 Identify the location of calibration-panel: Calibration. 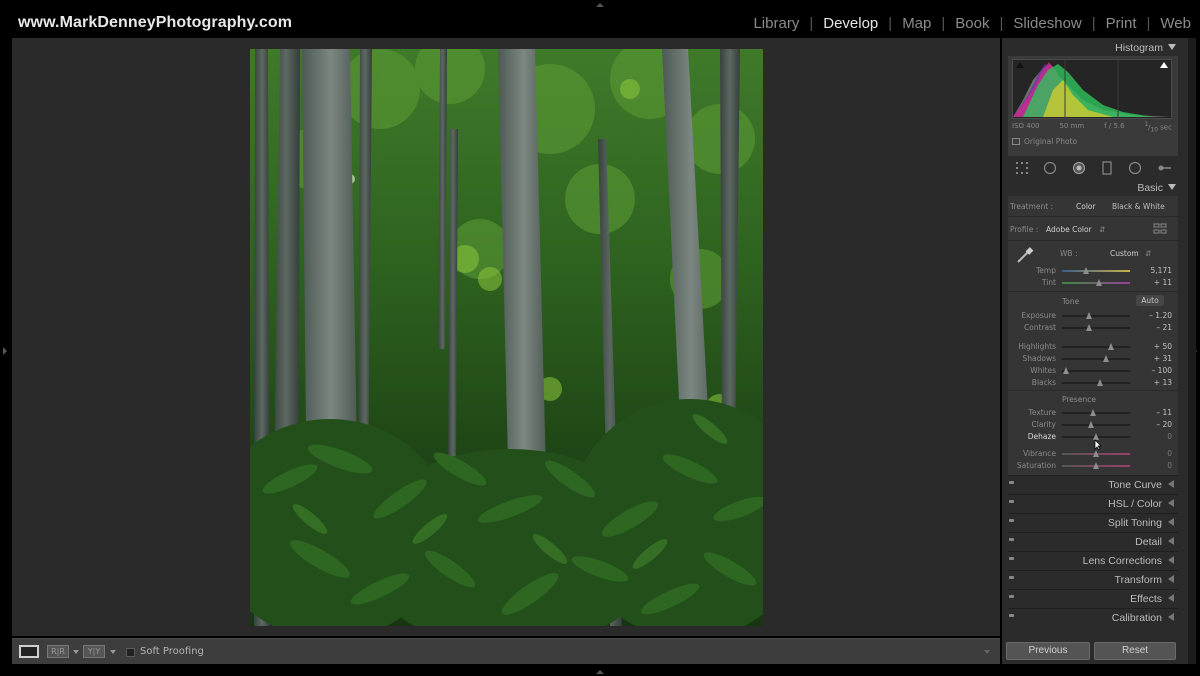
(1093, 617).